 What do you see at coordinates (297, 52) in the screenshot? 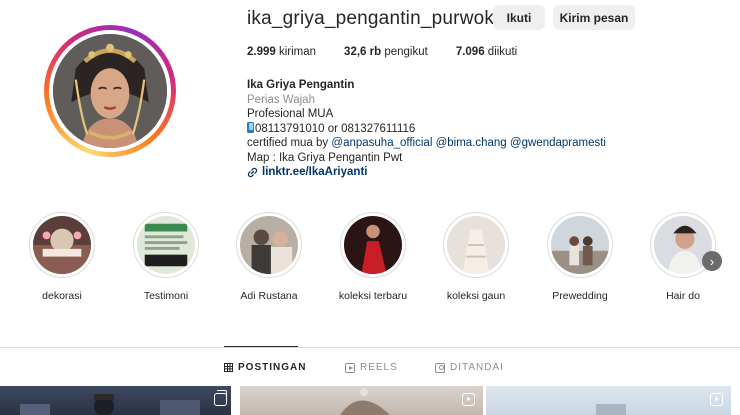
I see `posts-count-label: kiriman` at bounding box center [297, 52].